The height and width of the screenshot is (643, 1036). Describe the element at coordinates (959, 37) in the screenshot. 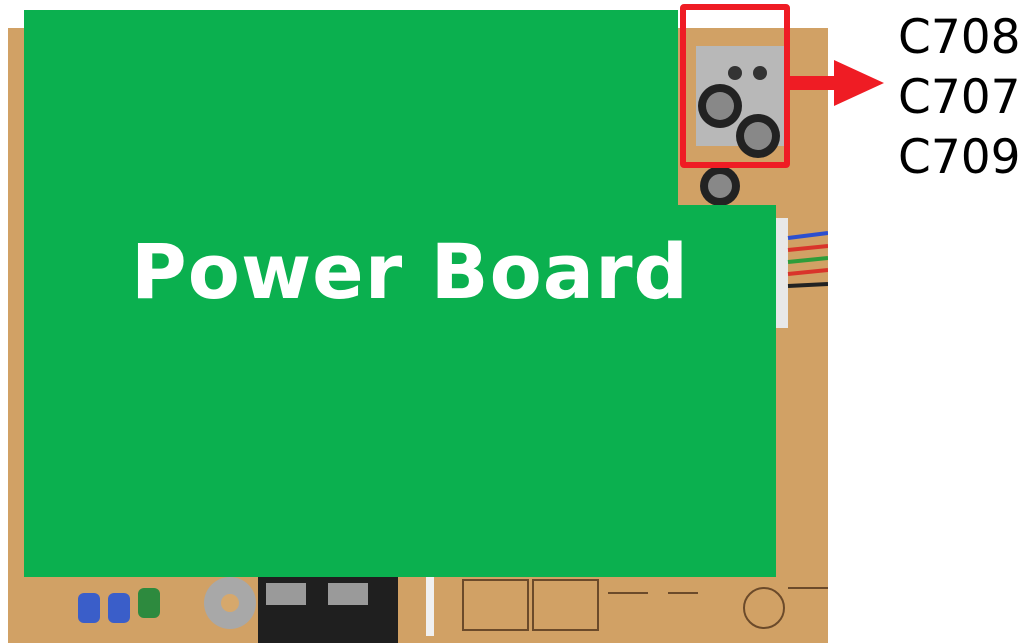

I see `capacitor-label: C708` at that location.